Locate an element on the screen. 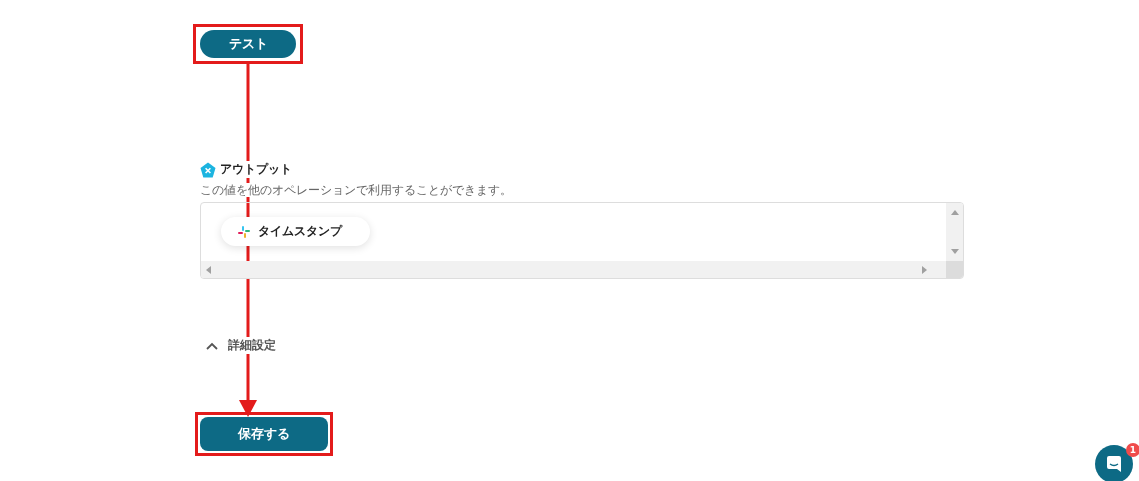  chevron-icon is located at coordinates (212, 345).